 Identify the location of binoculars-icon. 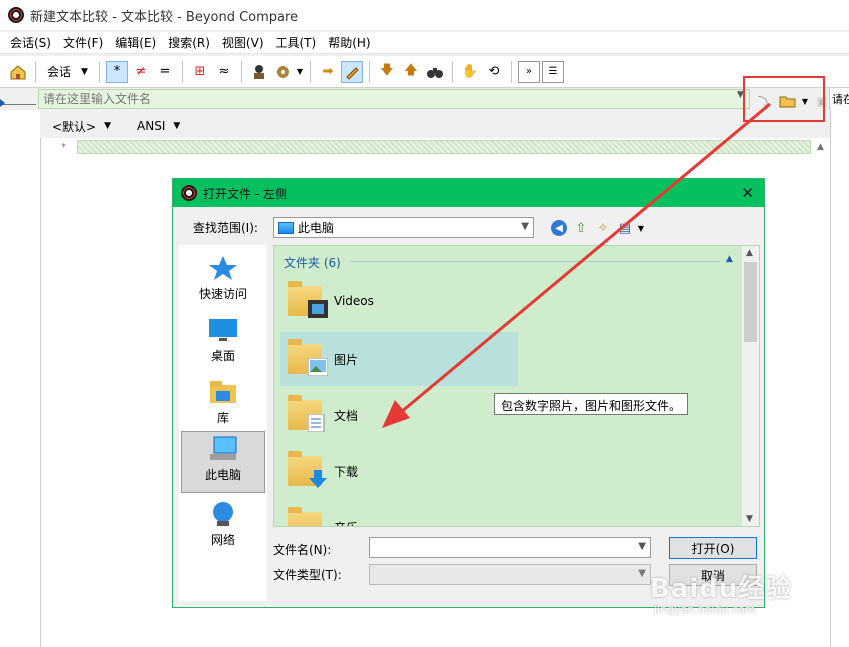
(435, 72).